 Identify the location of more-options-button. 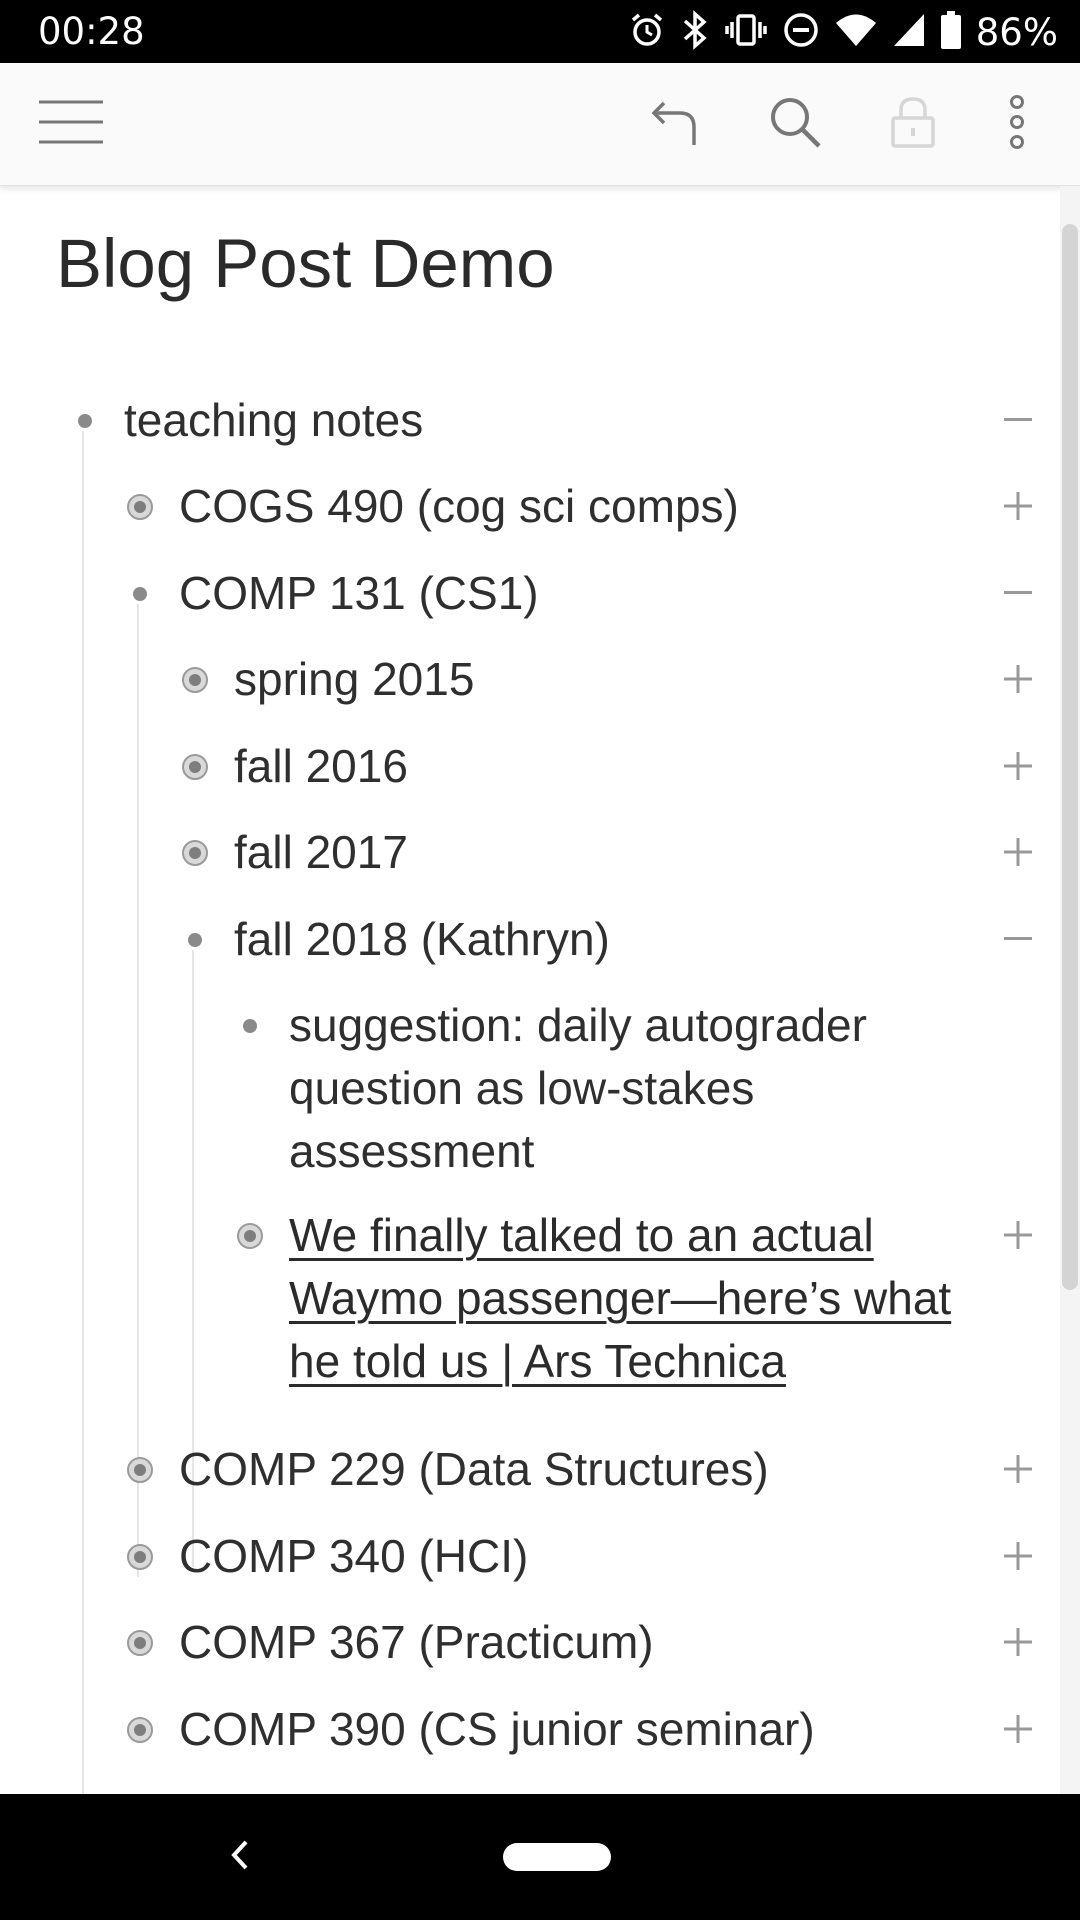
(1017, 124).